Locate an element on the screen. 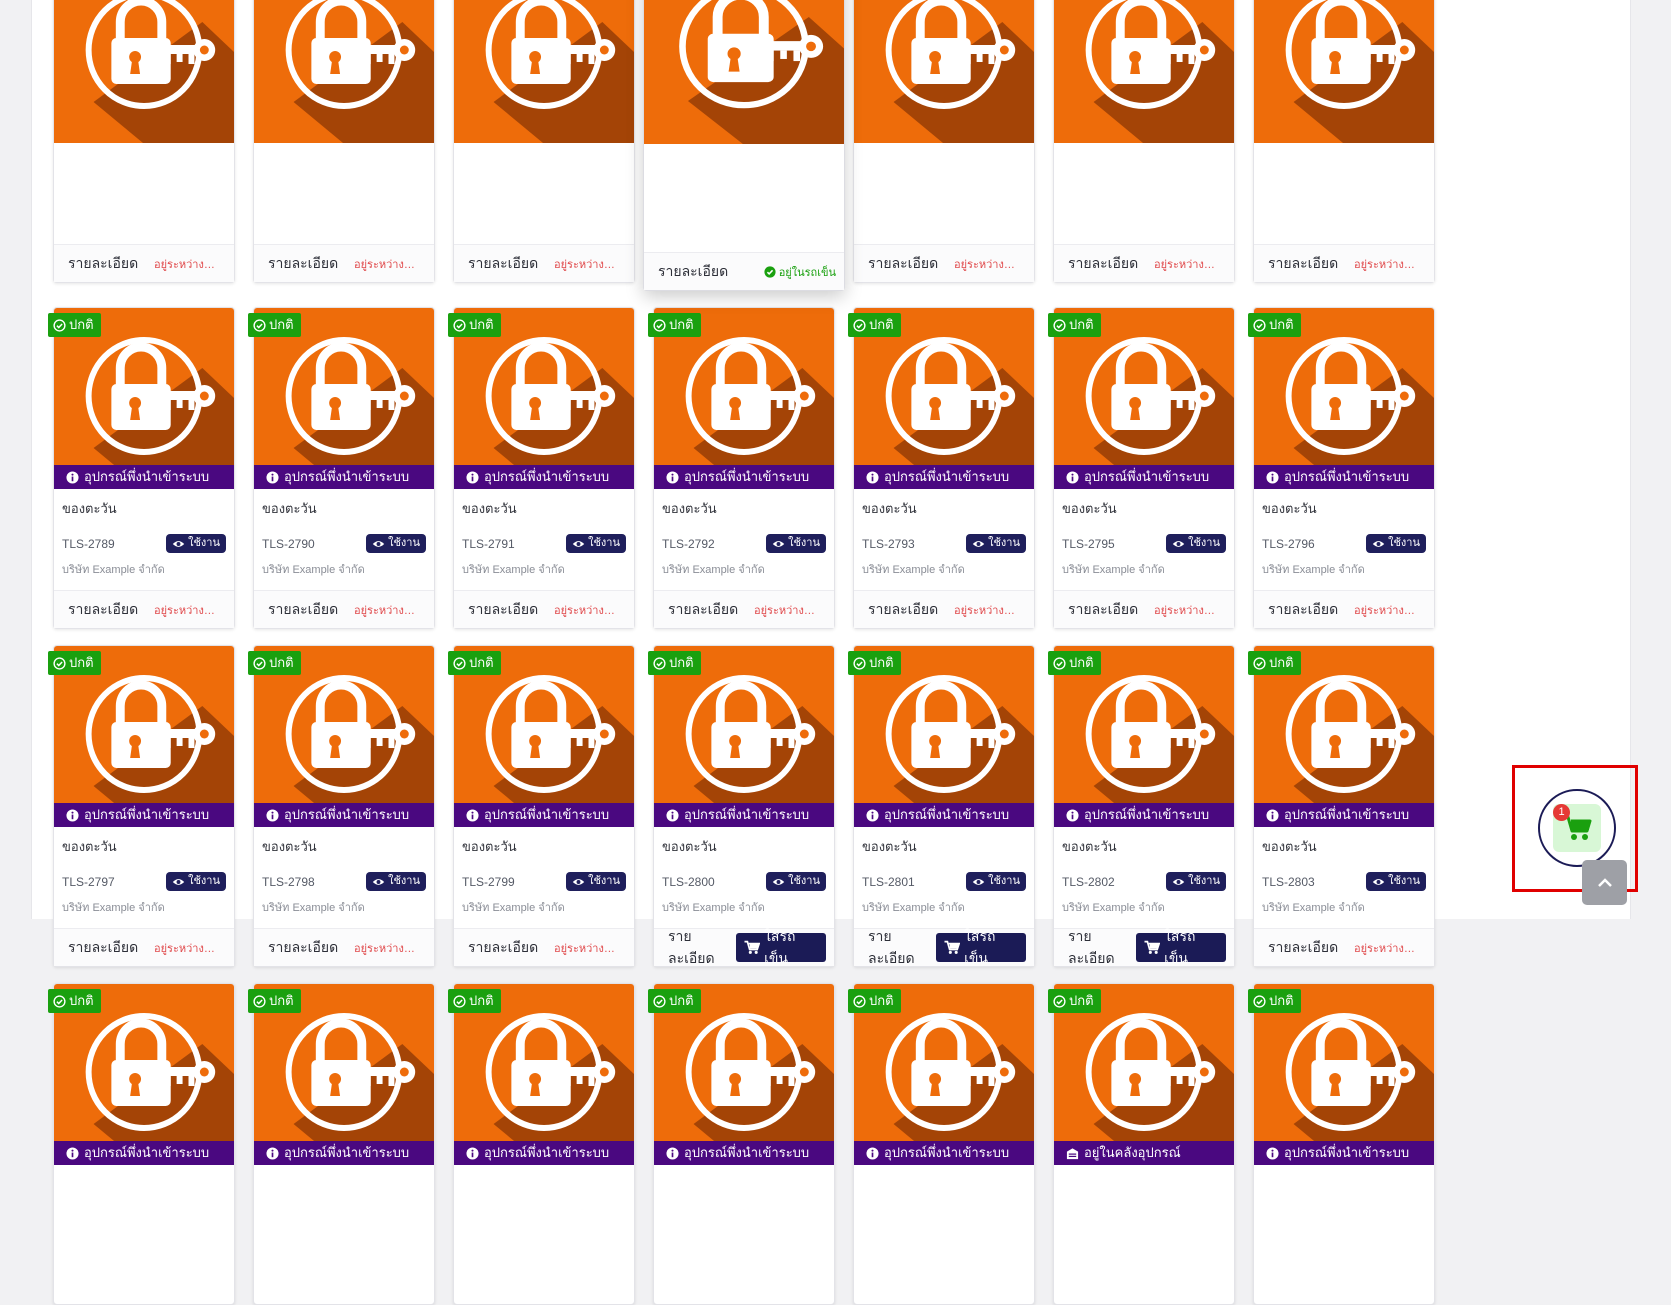 This screenshot has height=1305, width=1671. card-footer: รายละเอียด ใส่รถเข็น is located at coordinates (944, 947).